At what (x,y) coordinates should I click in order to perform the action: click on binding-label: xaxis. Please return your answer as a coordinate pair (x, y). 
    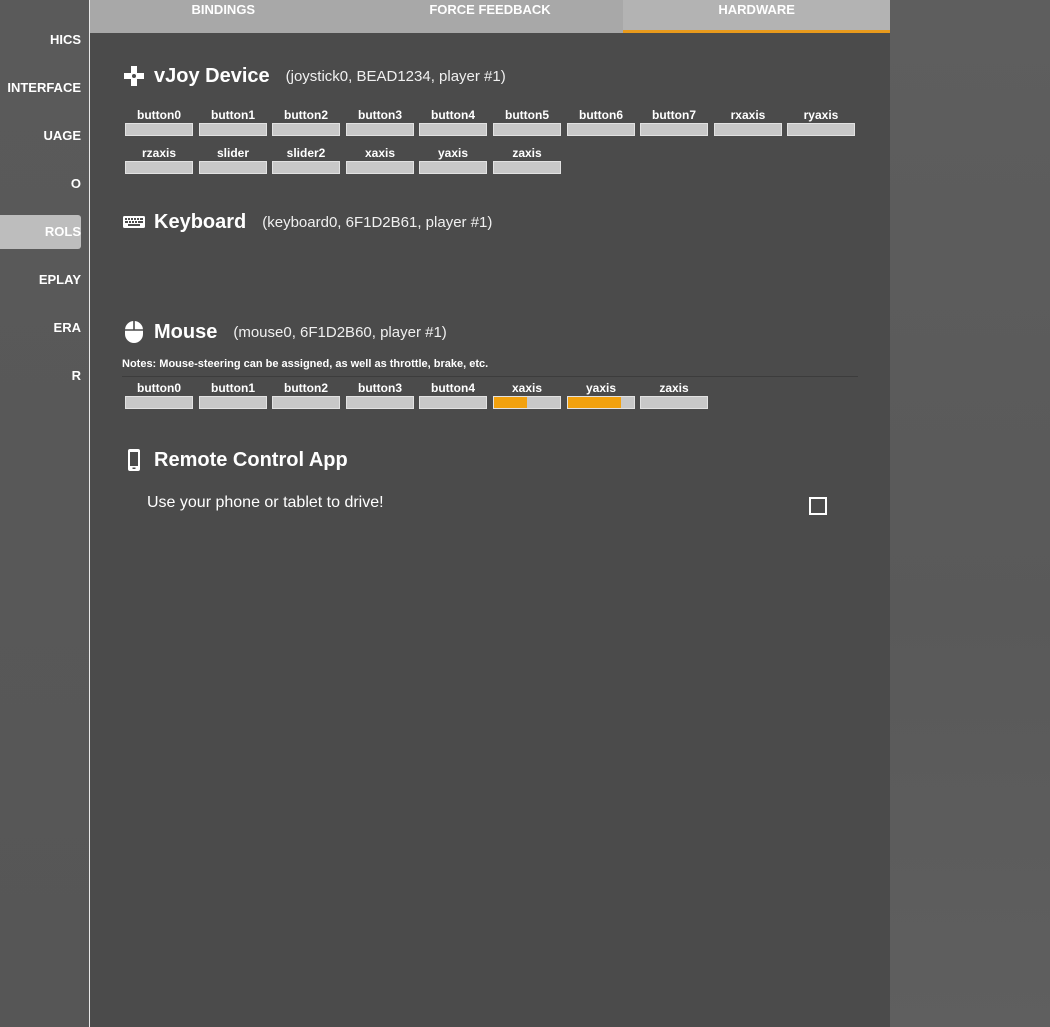
    Looking at the image, I should click on (380, 153).